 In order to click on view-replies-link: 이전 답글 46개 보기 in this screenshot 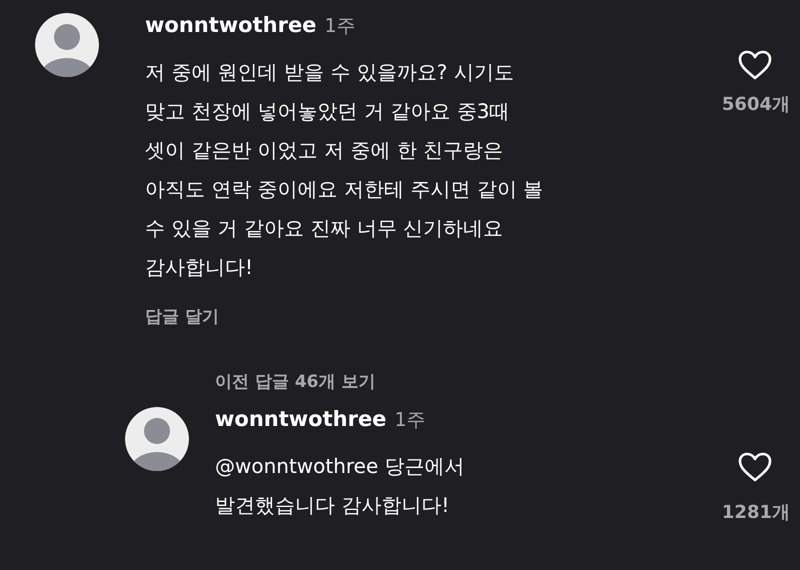, I will do `click(295, 381)`.